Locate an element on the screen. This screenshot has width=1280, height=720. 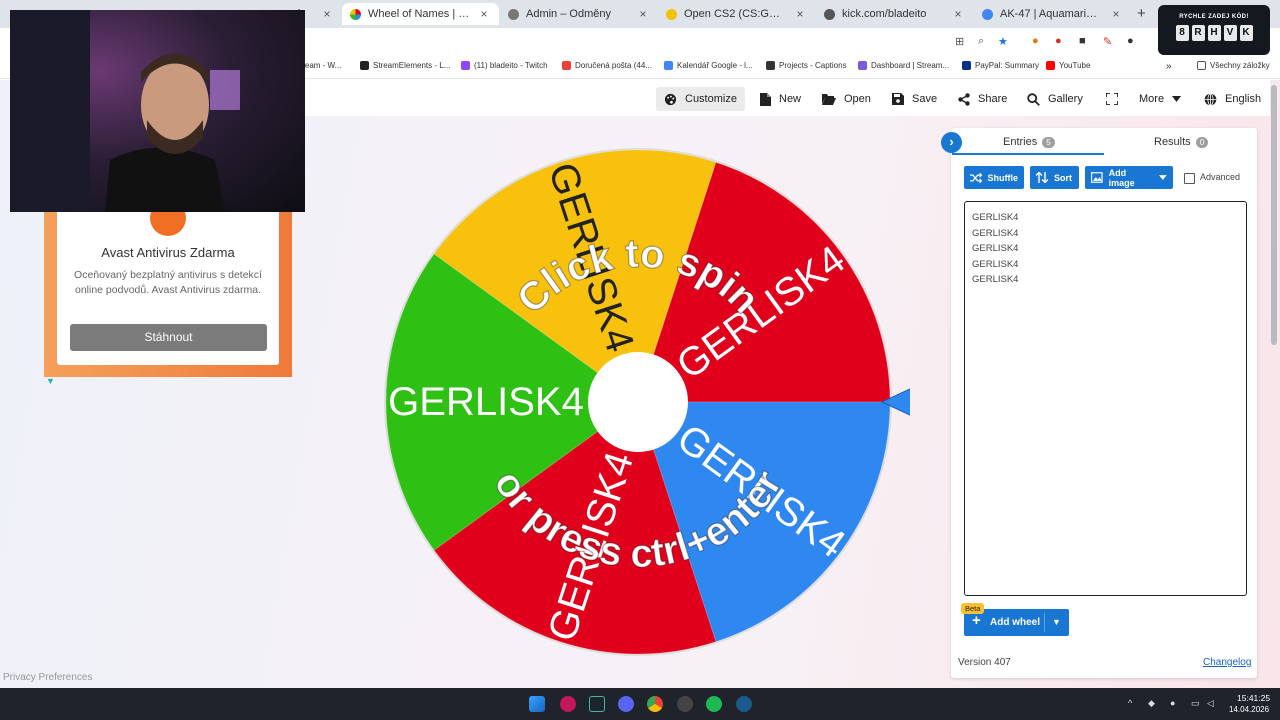
tray-chevron-icon: ^ is located at coordinates (1130, 703).